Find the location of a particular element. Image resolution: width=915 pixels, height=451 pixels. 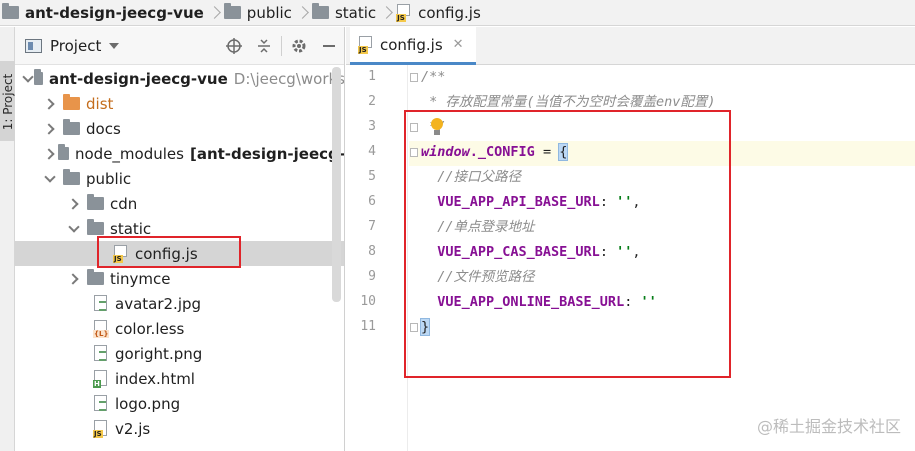

tree-scrollbar is located at coordinates (336, 184).